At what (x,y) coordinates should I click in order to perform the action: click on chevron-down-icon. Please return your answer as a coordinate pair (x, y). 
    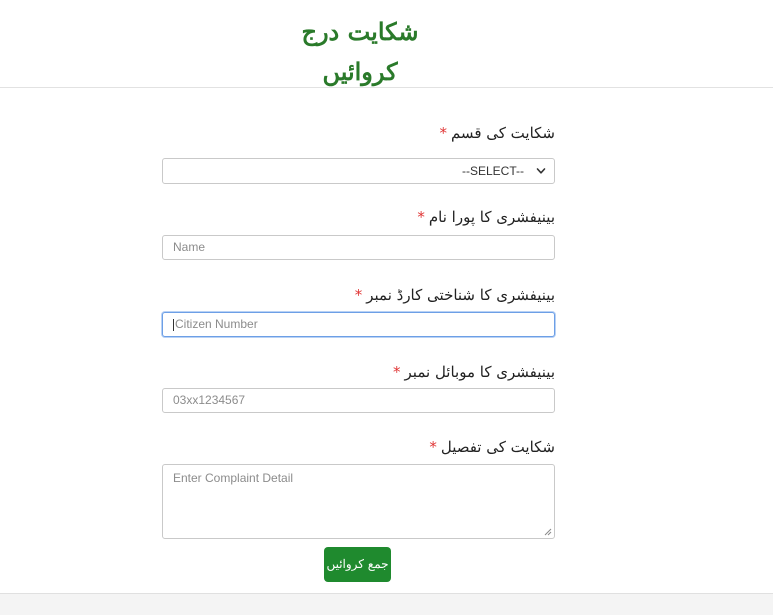
    Looking at the image, I should click on (541, 171).